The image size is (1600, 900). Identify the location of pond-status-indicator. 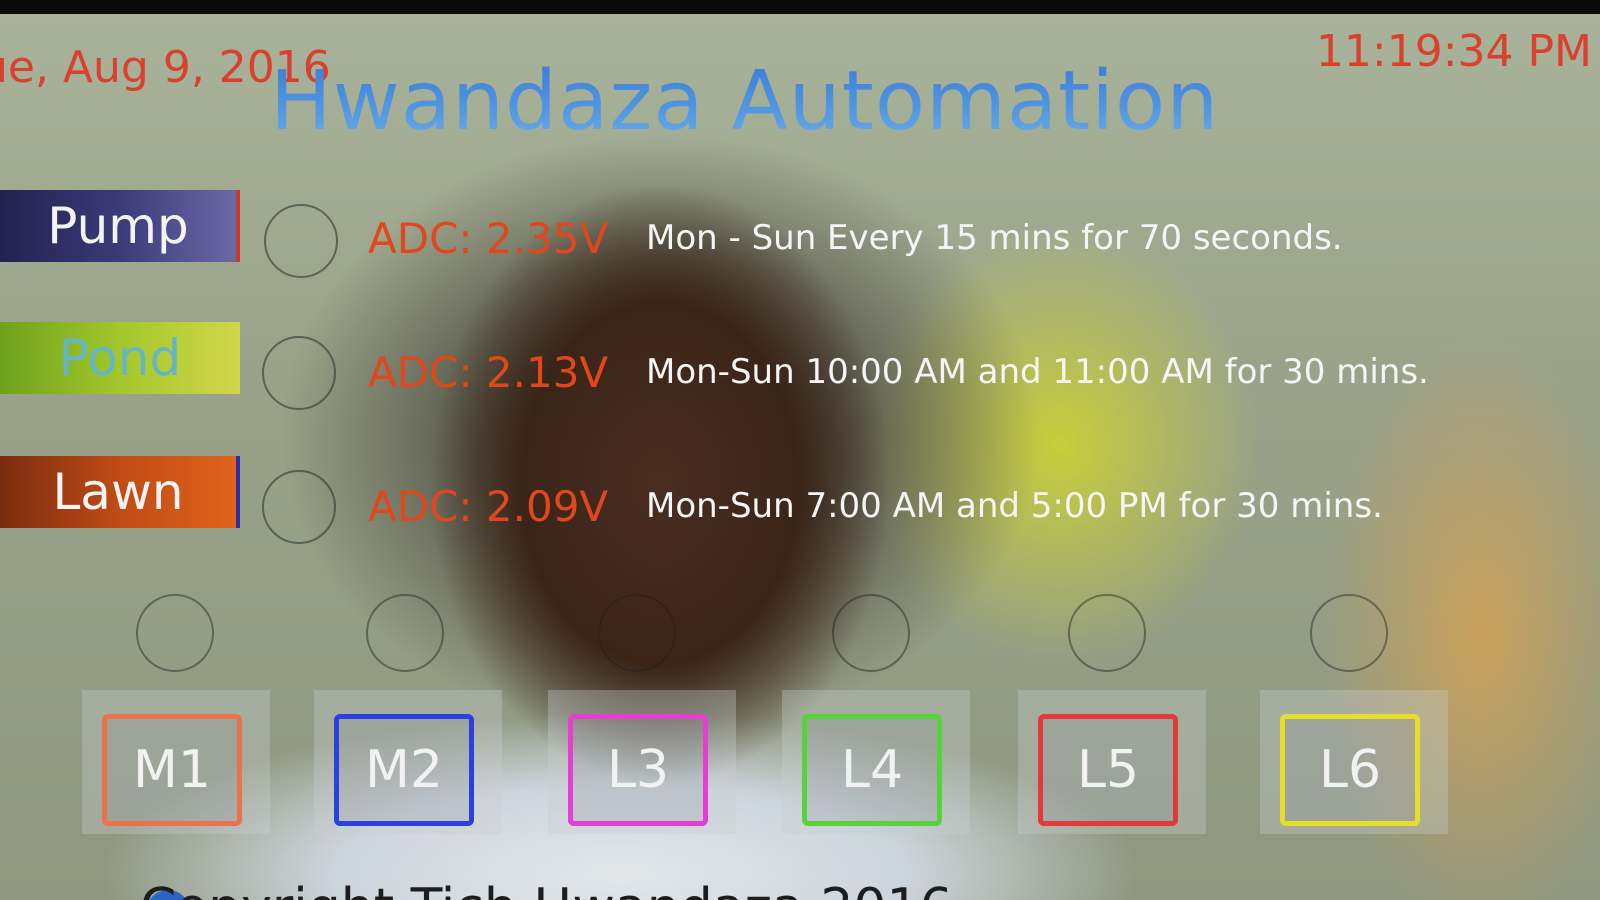
(299, 373).